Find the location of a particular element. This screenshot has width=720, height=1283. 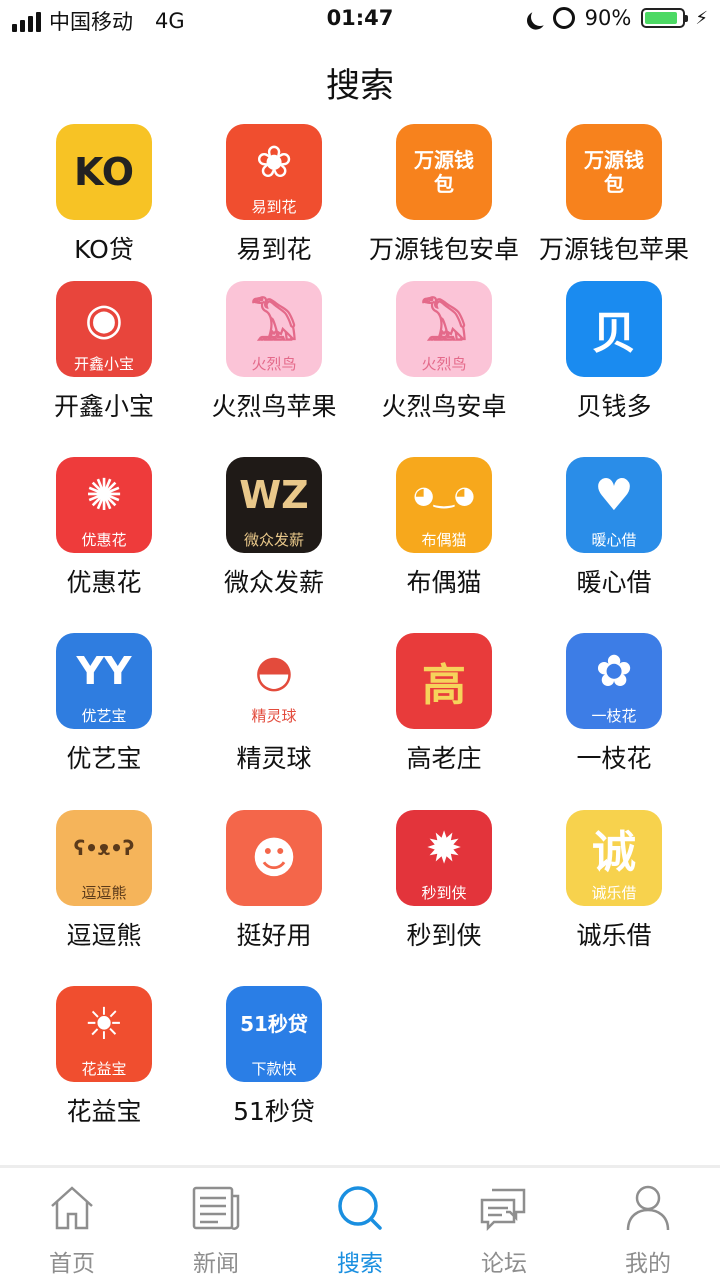

app-item: ʕ•ᴥ•ʔ 逗逗熊 逗逗熊 is located at coordinates (104, 881).